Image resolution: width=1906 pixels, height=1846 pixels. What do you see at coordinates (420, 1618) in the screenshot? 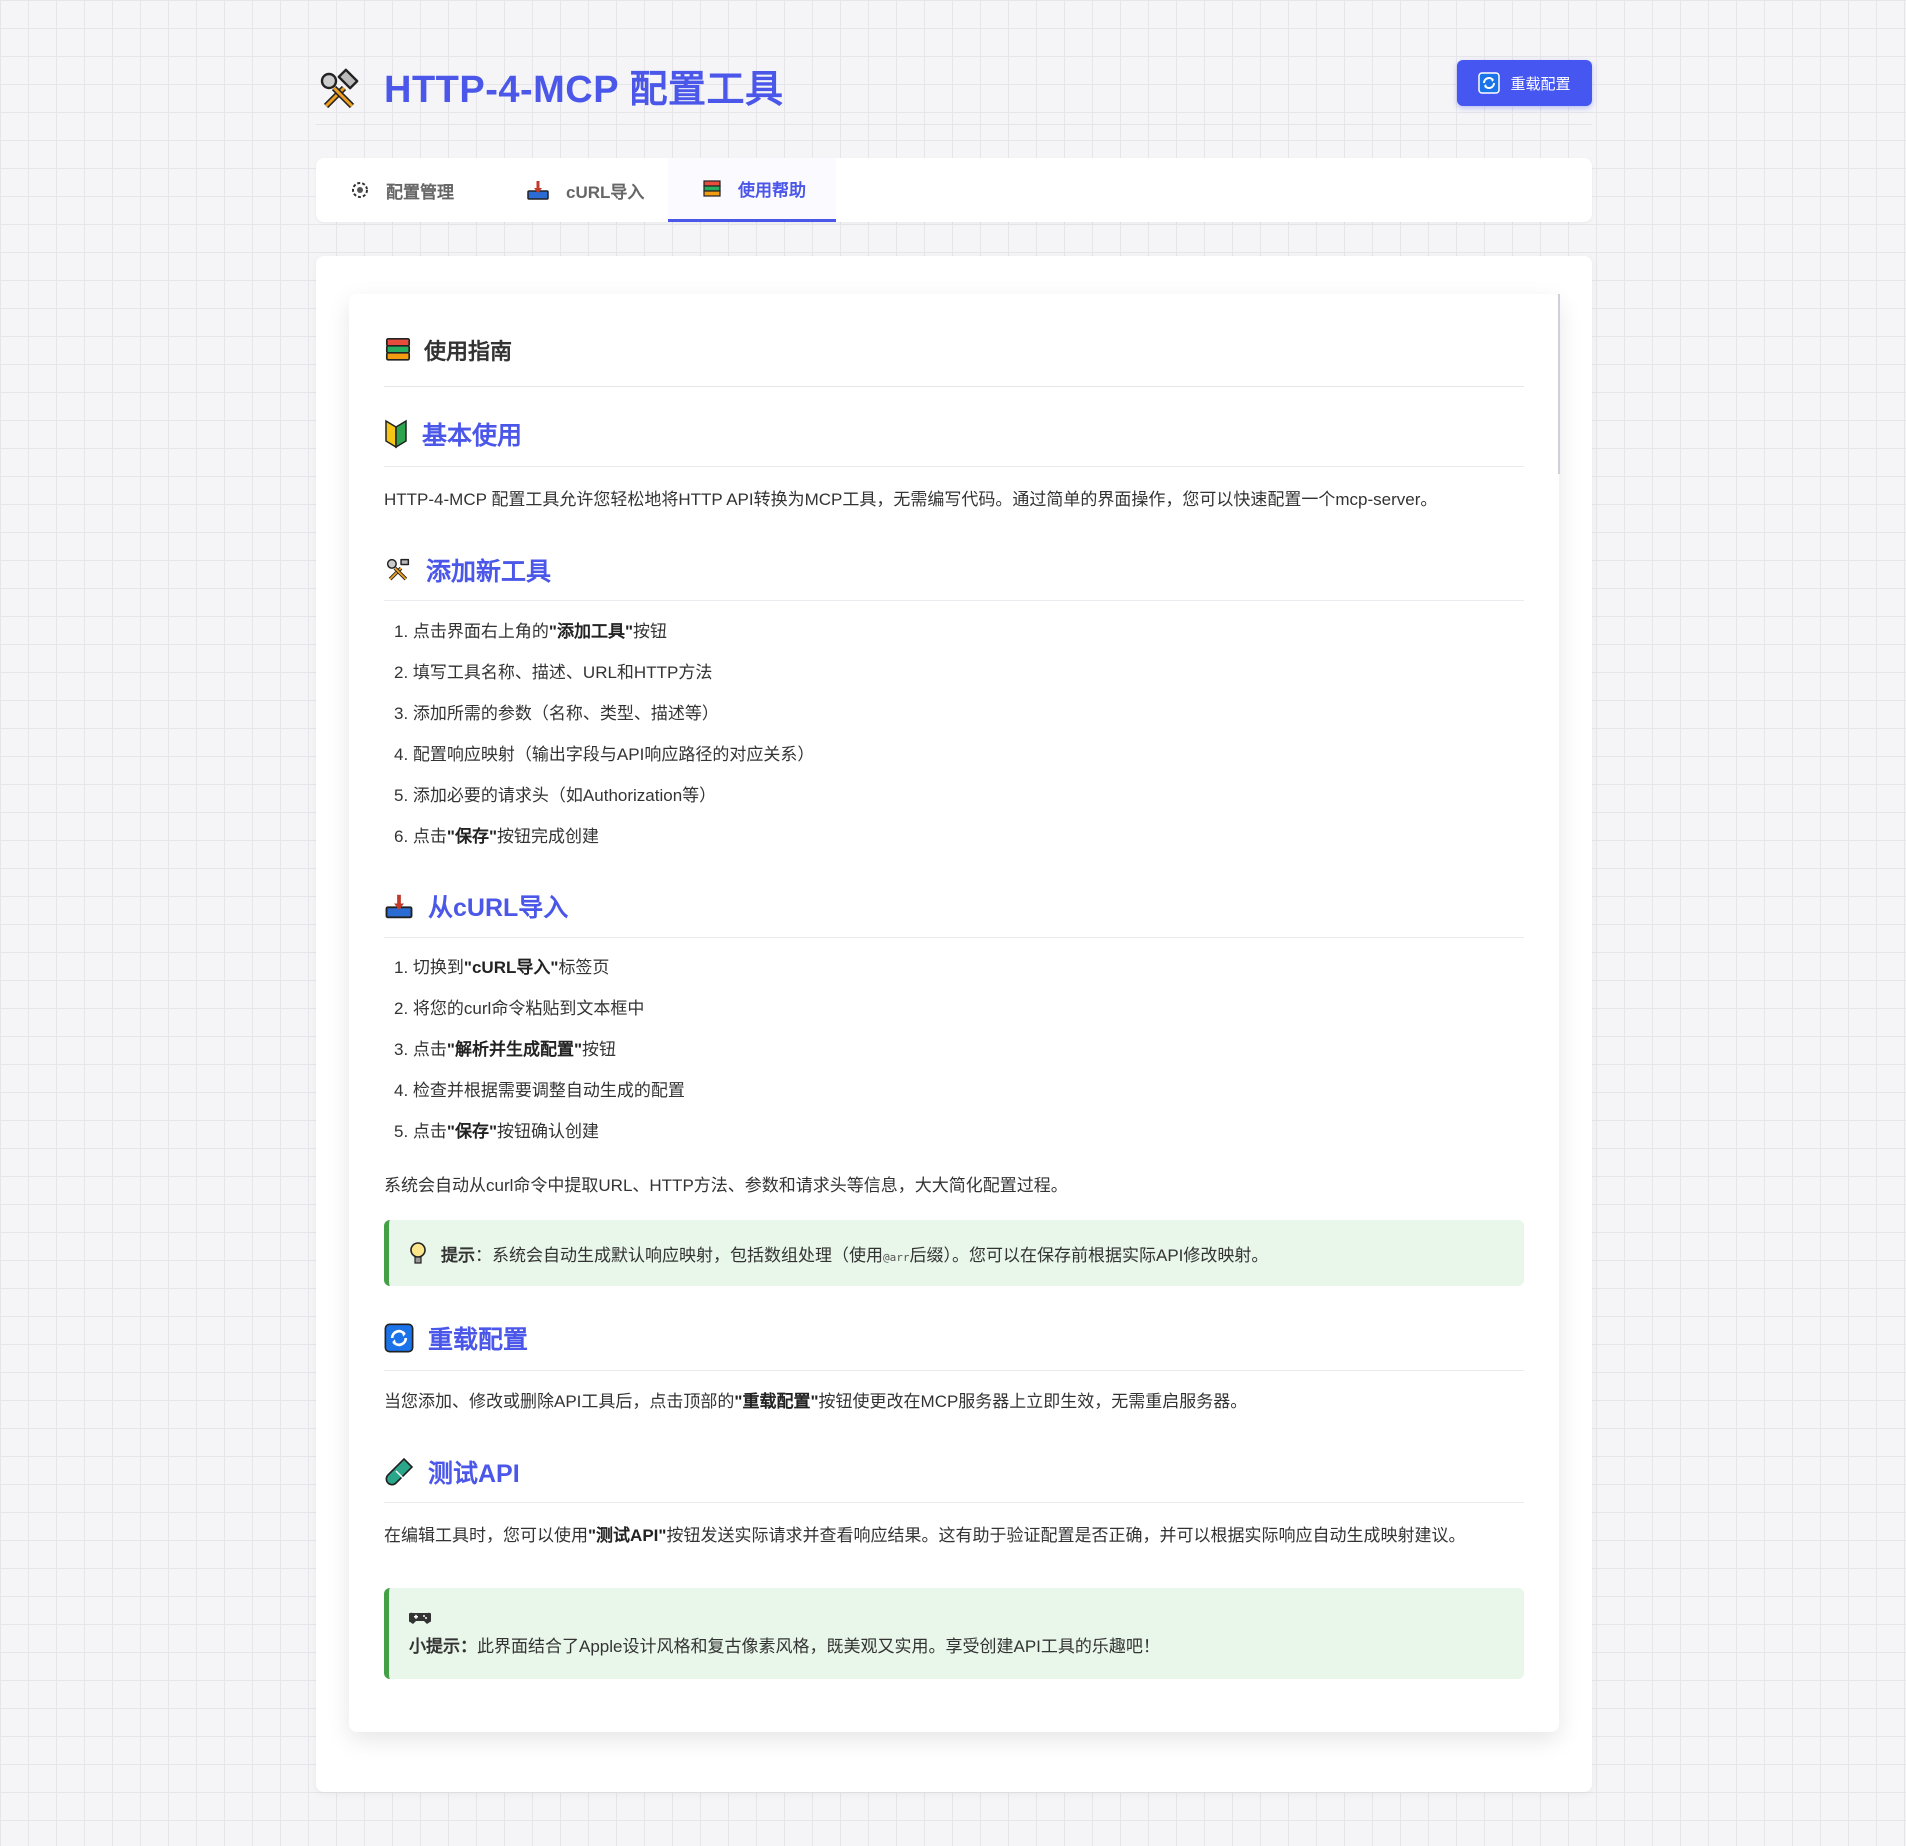
I see `gamepad-icon` at bounding box center [420, 1618].